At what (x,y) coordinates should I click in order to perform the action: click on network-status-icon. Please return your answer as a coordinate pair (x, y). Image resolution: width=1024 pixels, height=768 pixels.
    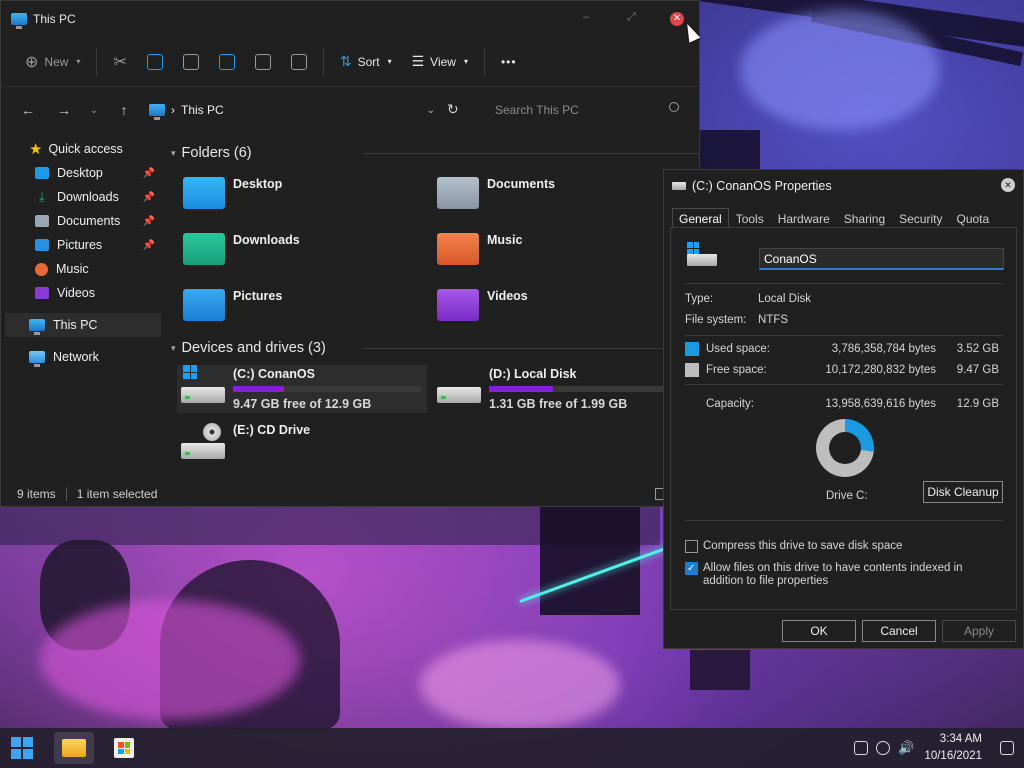
    Looking at the image, I should click on (861, 748).